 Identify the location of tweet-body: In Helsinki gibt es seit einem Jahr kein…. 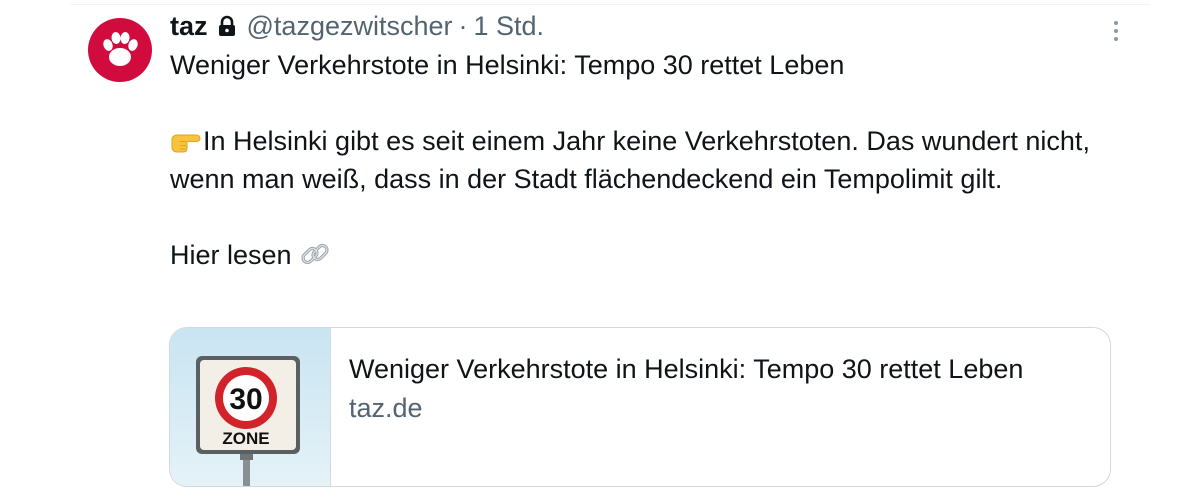
(630, 160).